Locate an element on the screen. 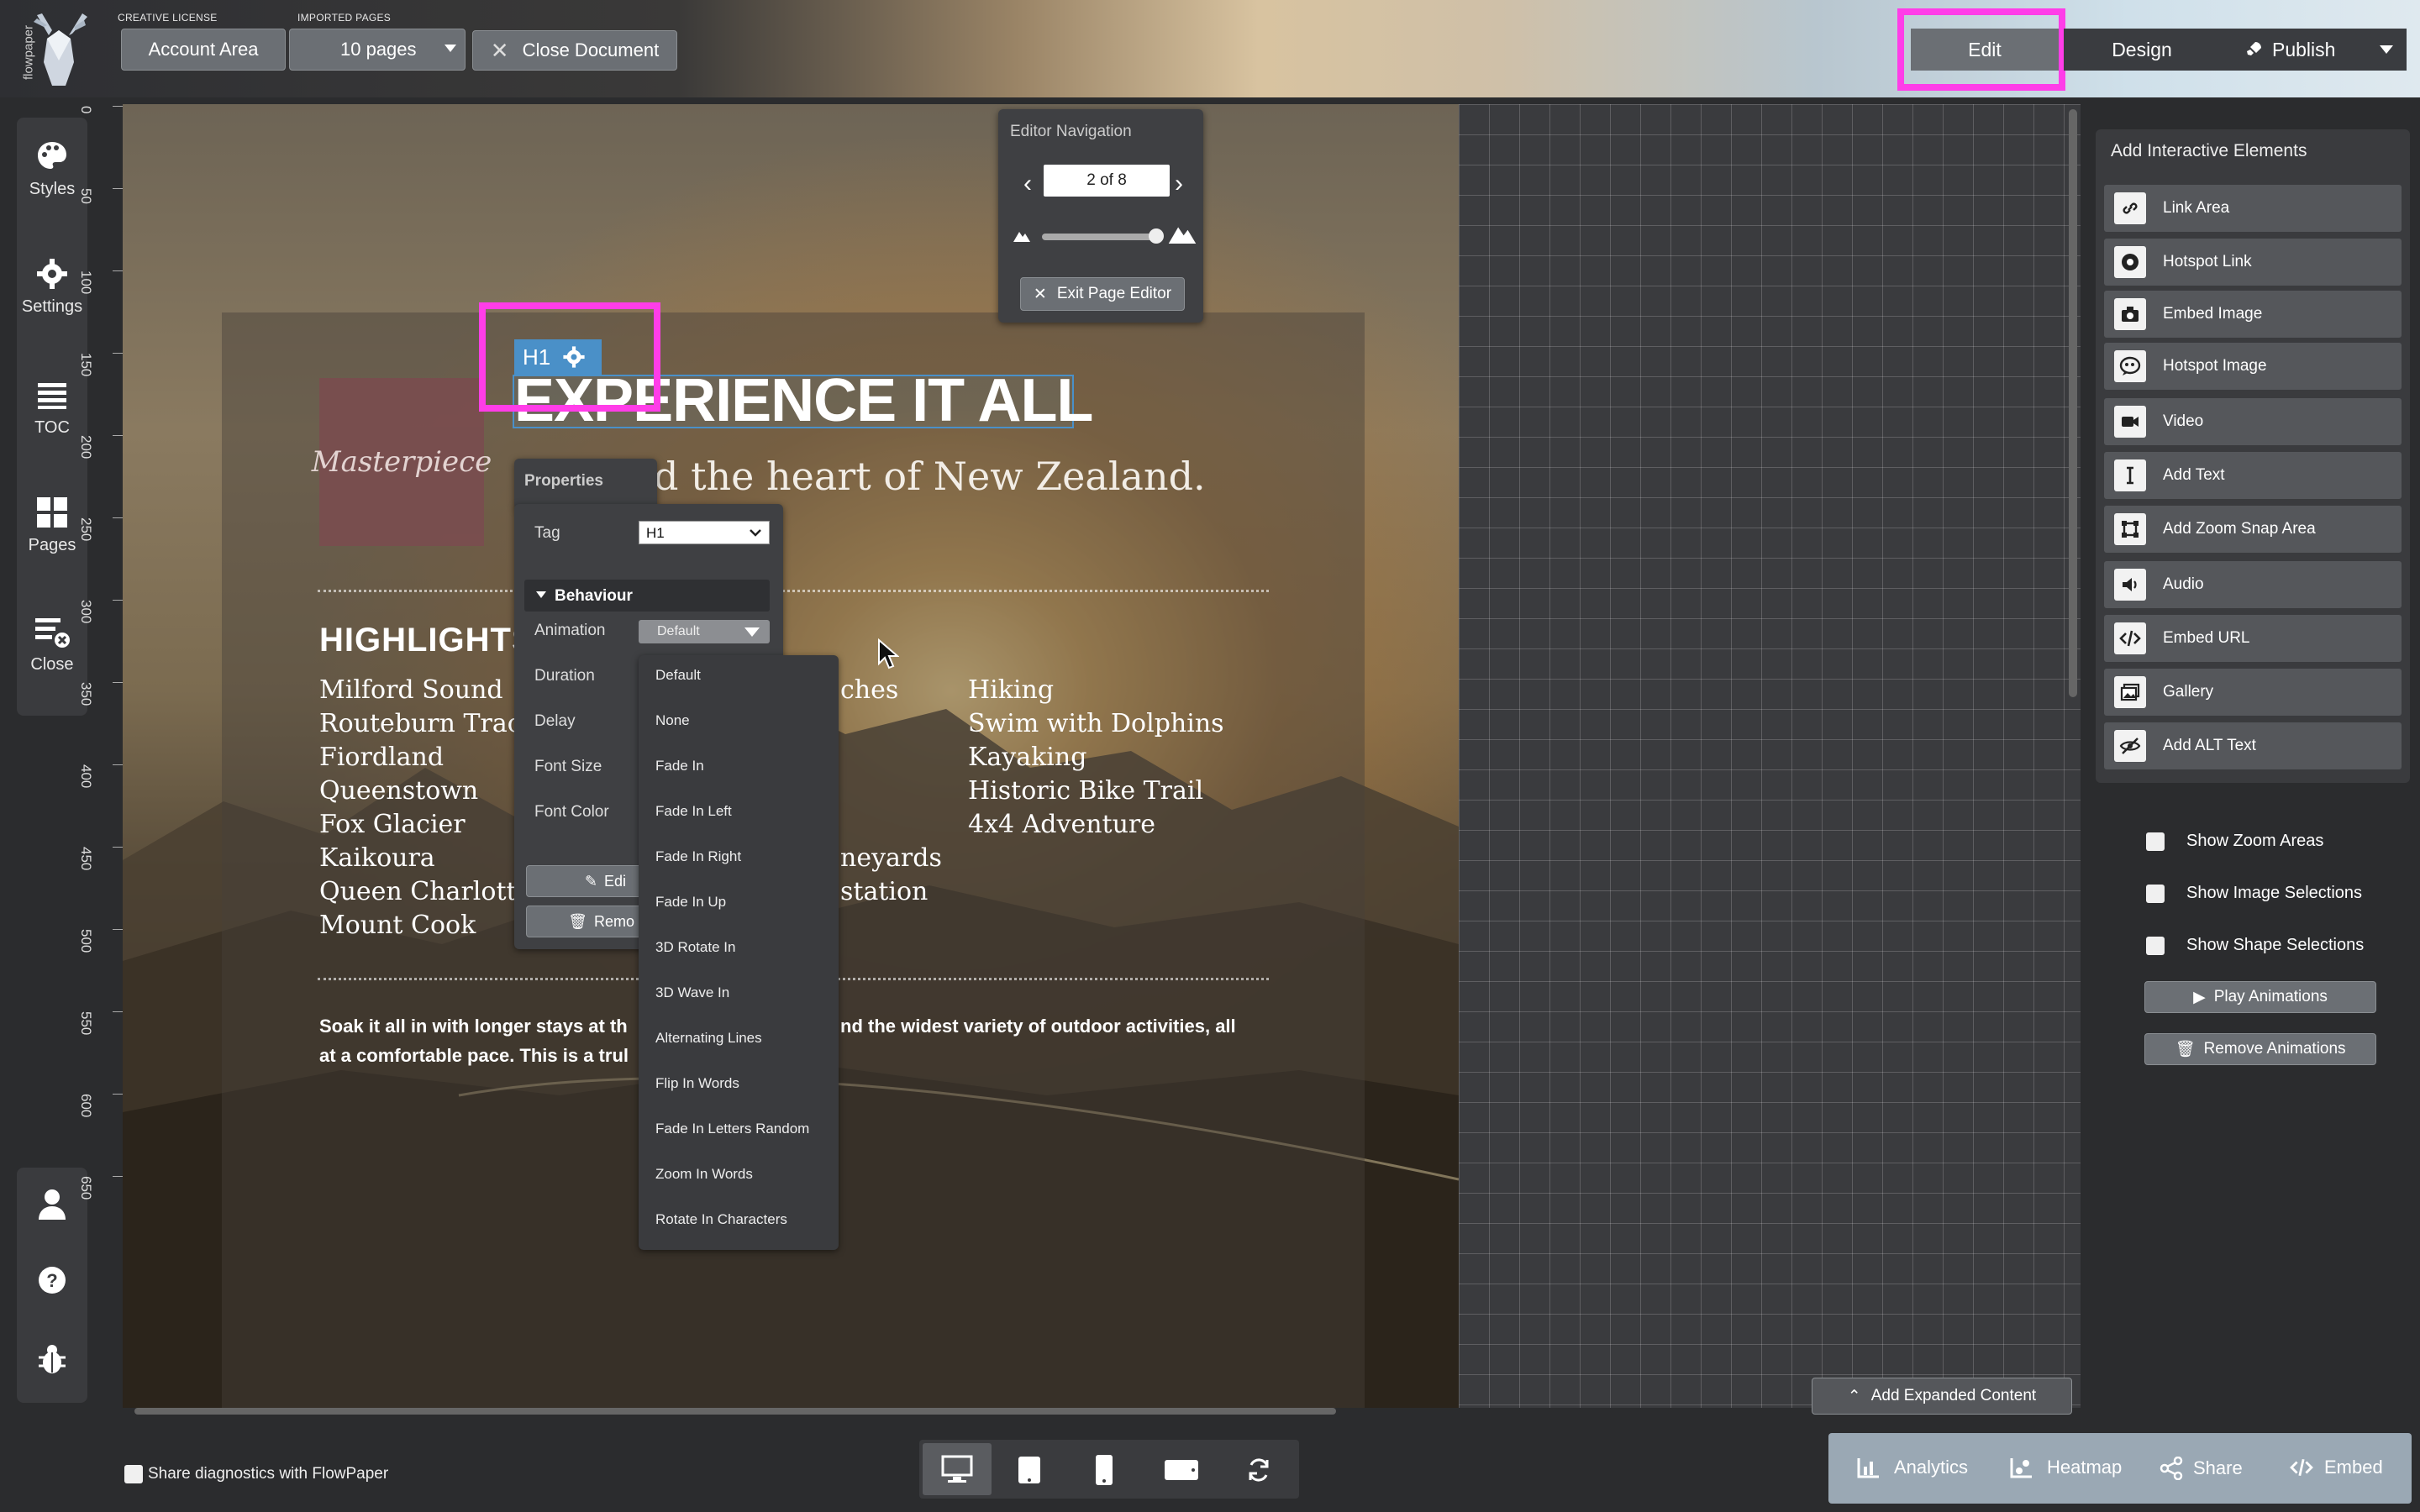 The image size is (2420, 1512). sidebar-item-close: Close is located at coordinates (52, 645).